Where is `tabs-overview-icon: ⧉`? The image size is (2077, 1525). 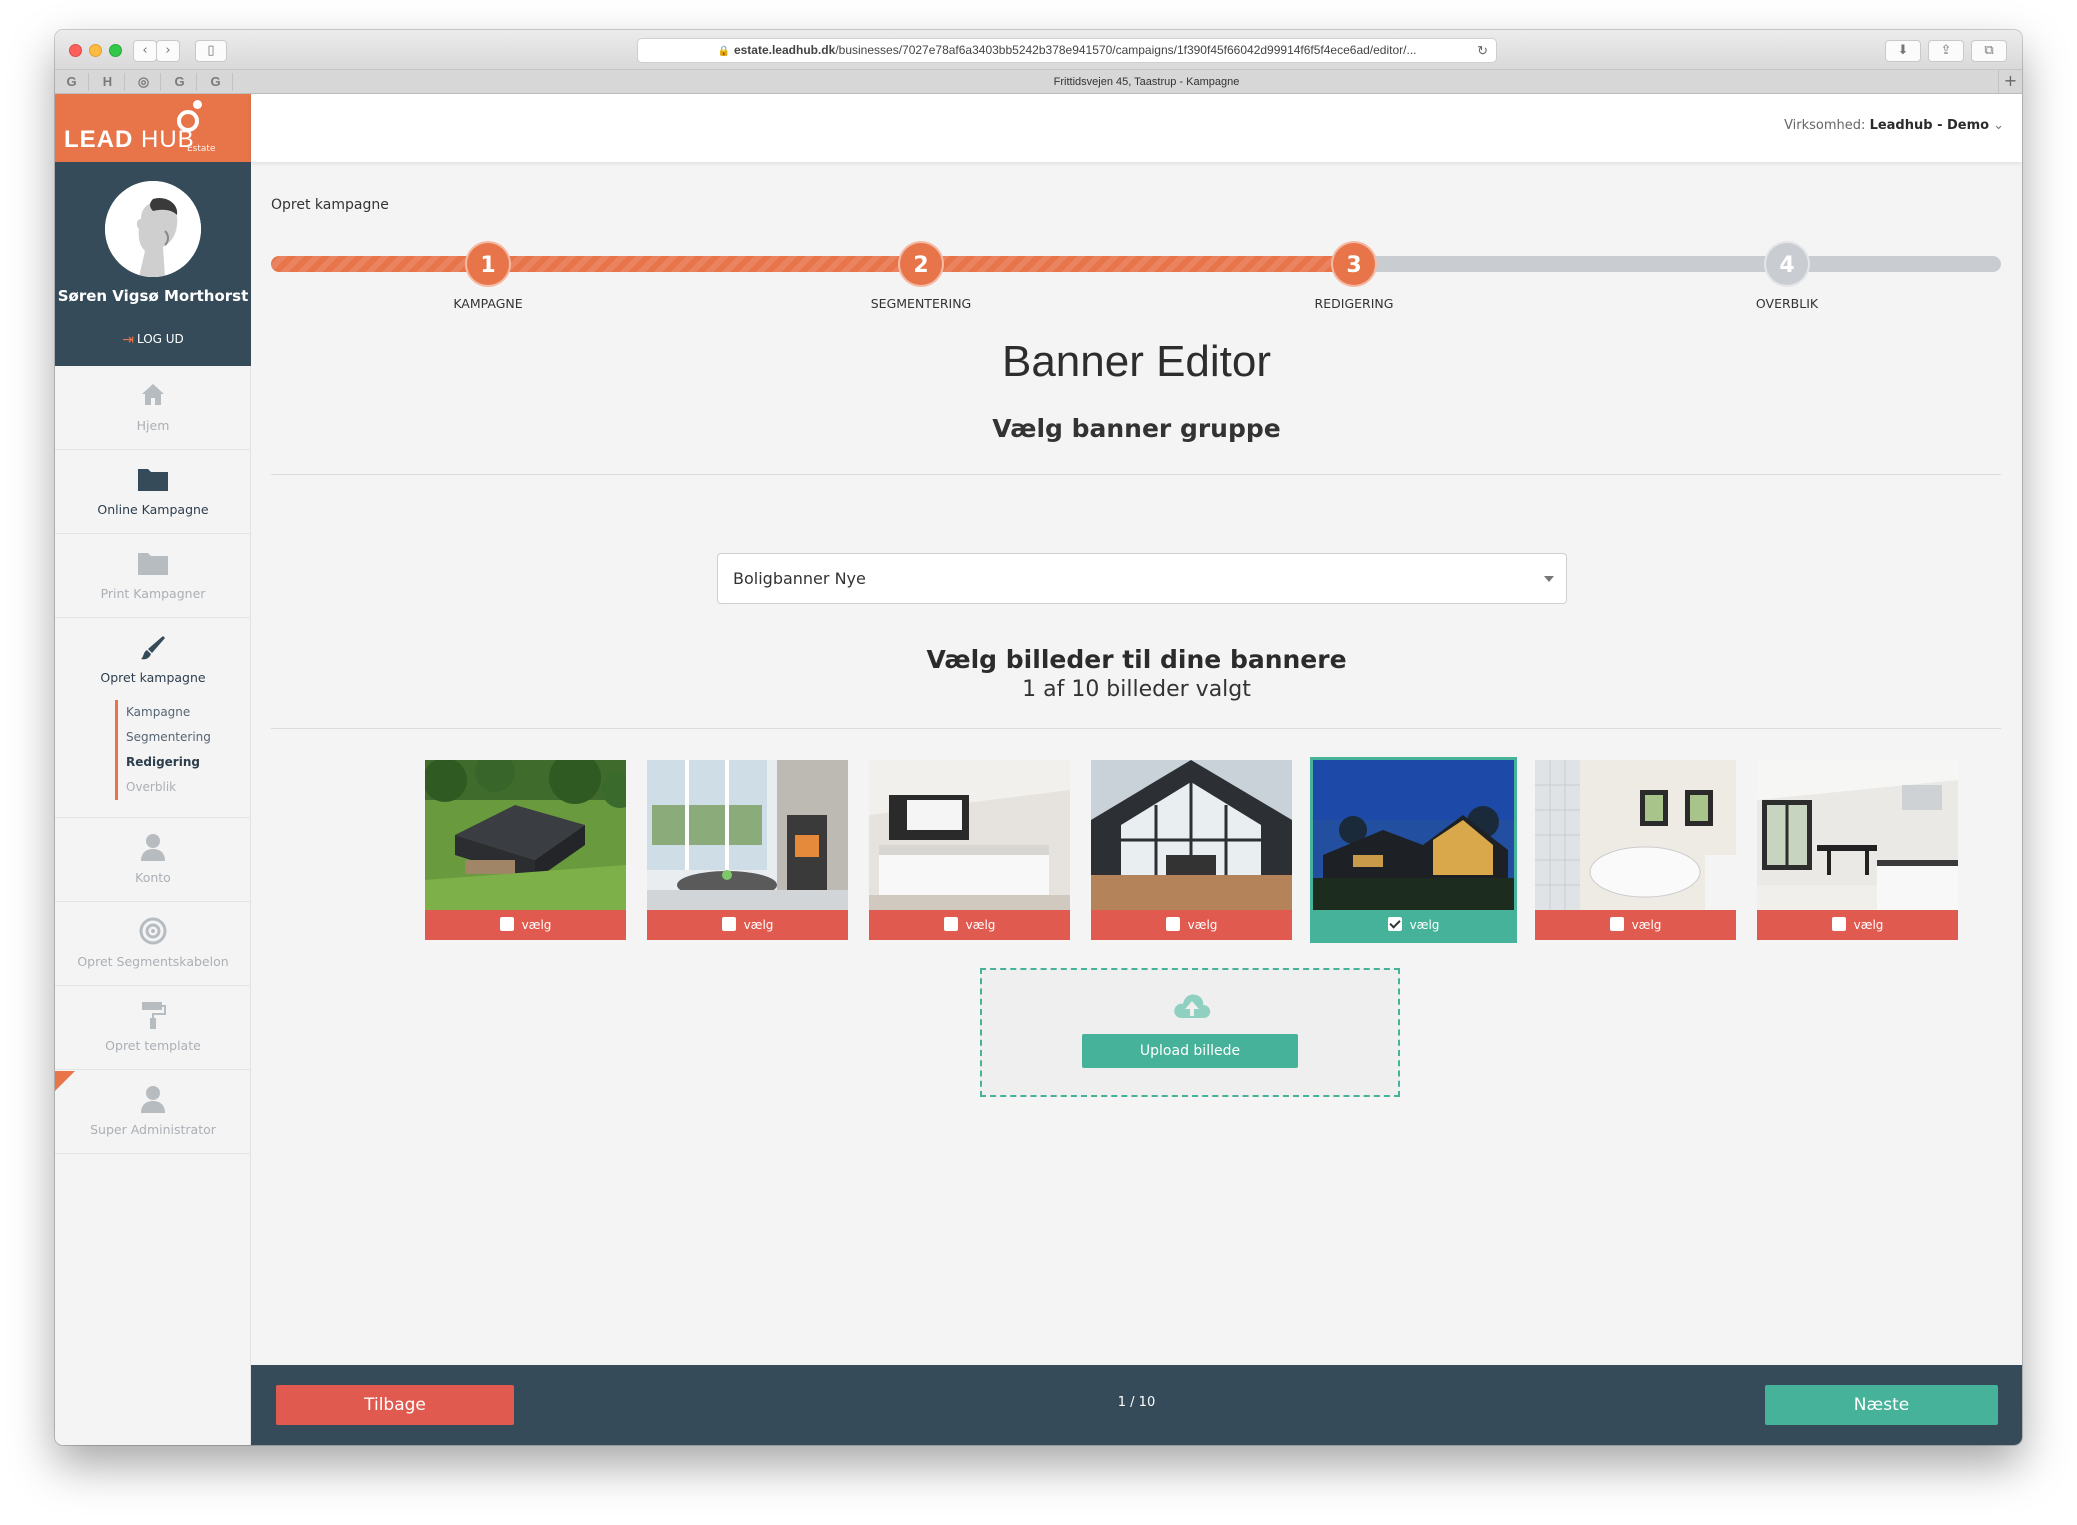 tabs-overview-icon: ⧉ is located at coordinates (1989, 51).